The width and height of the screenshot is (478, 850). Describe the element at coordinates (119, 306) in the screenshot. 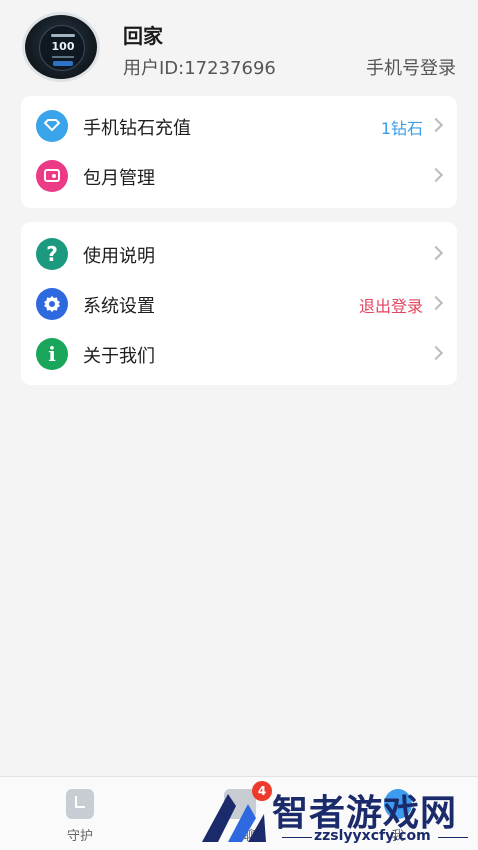

I see `menu-item-label: 系统设置` at that location.